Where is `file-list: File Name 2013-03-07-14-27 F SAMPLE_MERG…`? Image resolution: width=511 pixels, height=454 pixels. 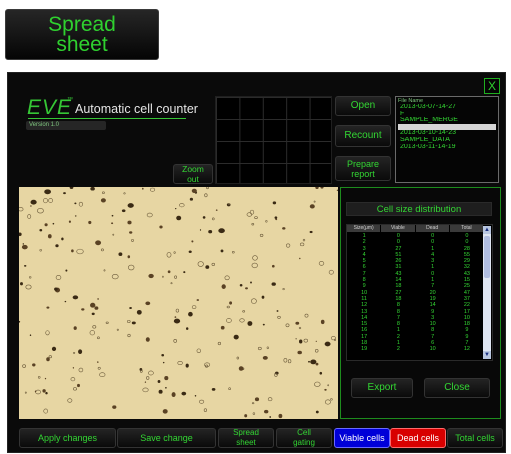
file-list: File Name 2013-03-07-14-27 F SAMPLE_MERG… is located at coordinates (447, 139).